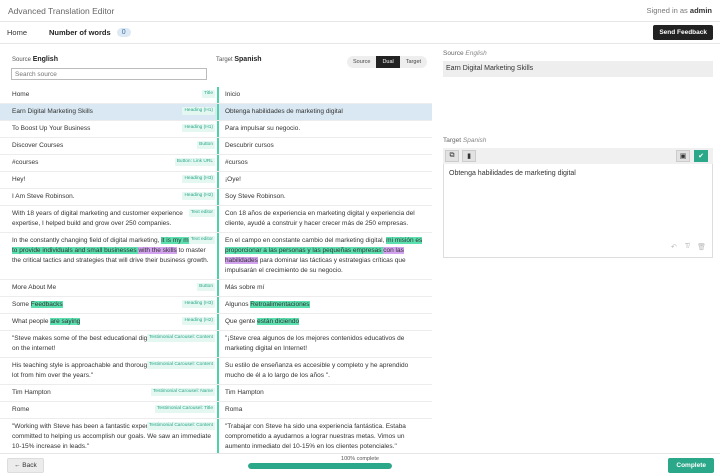 The width and height of the screenshot is (720, 476). What do you see at coordinates (324, 163) in the screenshot?
I see `target-segment: #cursos` at bounding box center [324, 163].